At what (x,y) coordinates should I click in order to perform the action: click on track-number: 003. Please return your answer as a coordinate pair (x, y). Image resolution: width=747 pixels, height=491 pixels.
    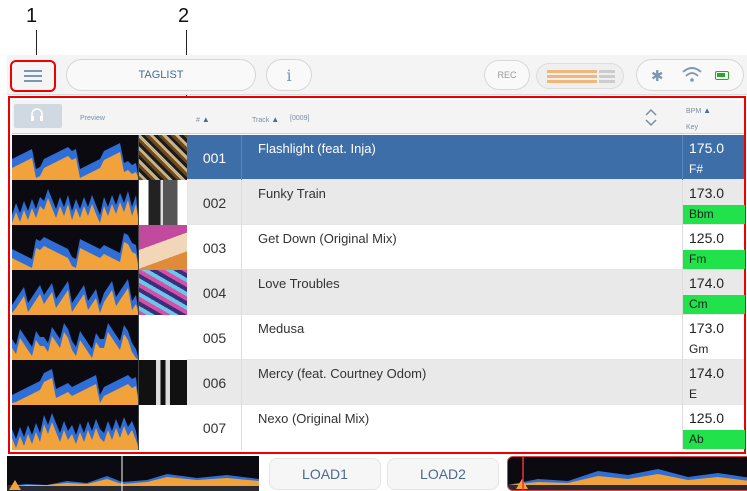
    Looking at the image, I should click on (215, 247).